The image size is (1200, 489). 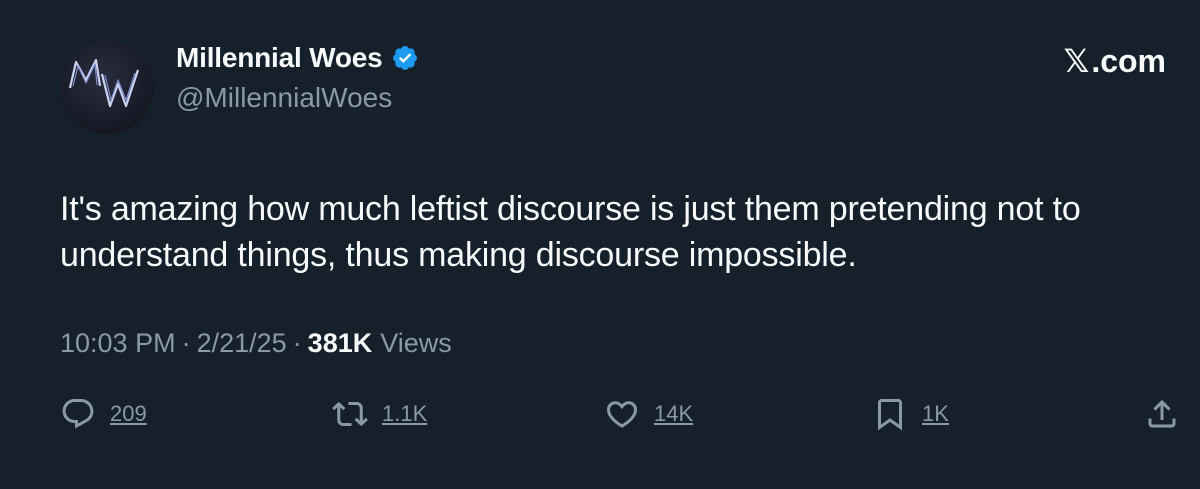 I want to click on share-button, so click(x=1162, y=414).